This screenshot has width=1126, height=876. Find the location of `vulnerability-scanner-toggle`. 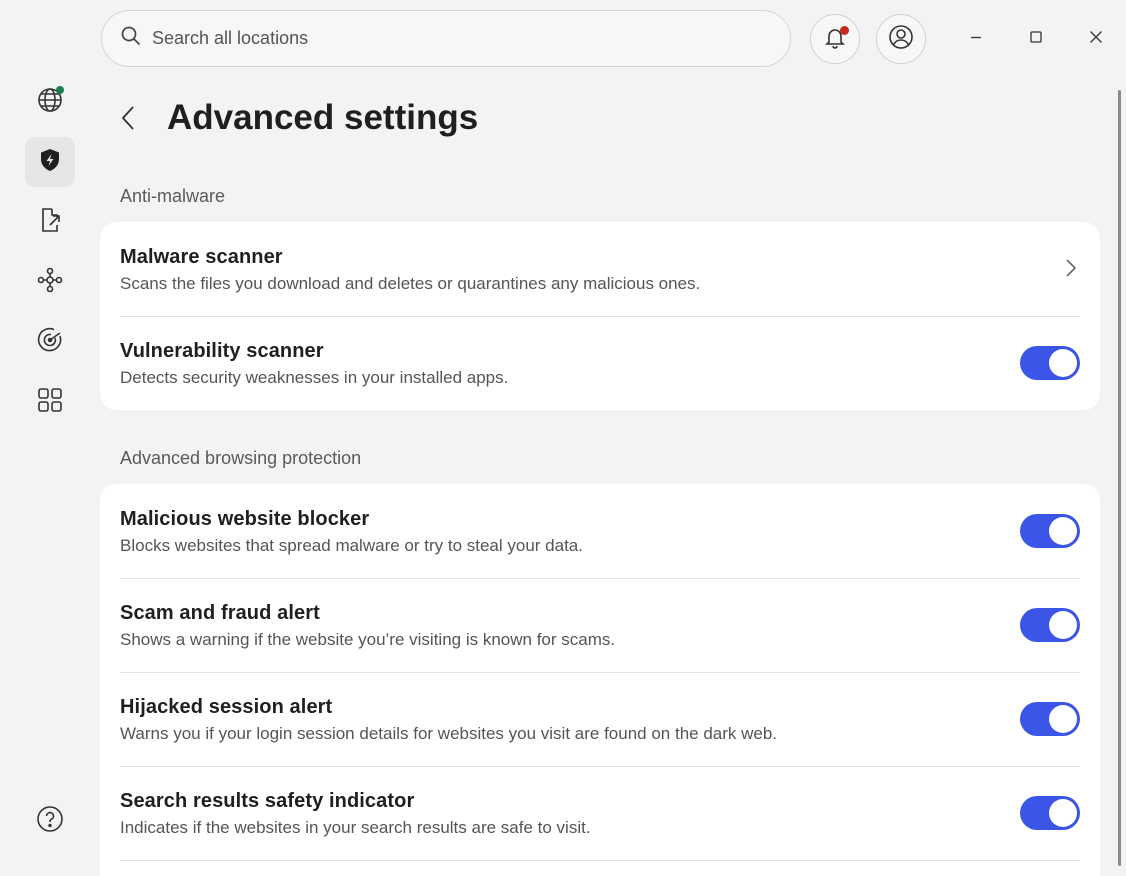

vulnerability-scanner-toggle is located at coordinates (1050, 363).